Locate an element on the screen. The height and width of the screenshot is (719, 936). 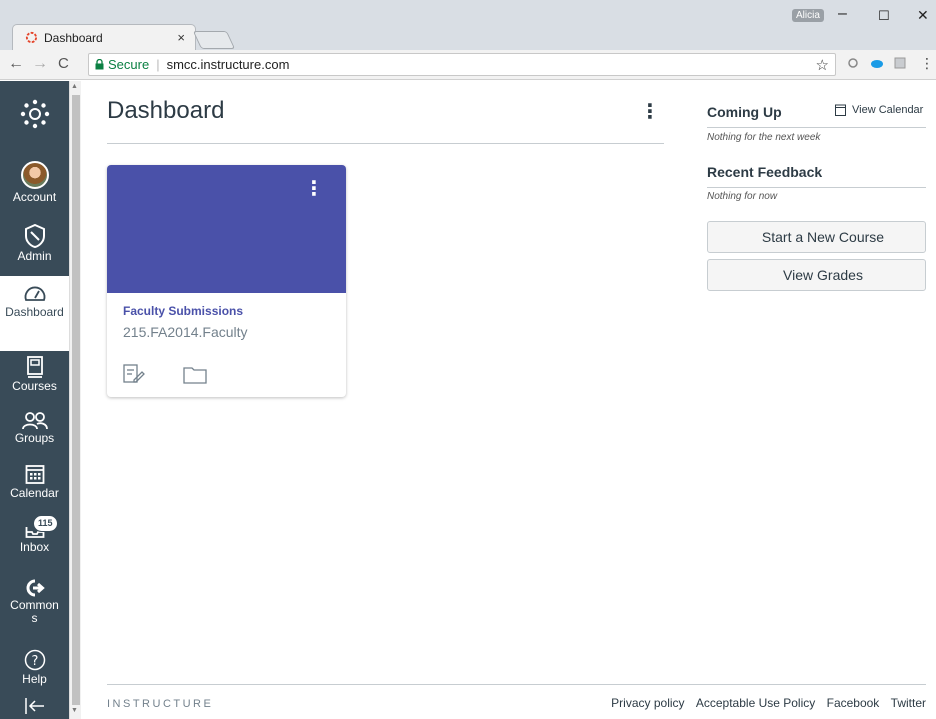
nav-label-help: Help is located at coordinates (34, 679).